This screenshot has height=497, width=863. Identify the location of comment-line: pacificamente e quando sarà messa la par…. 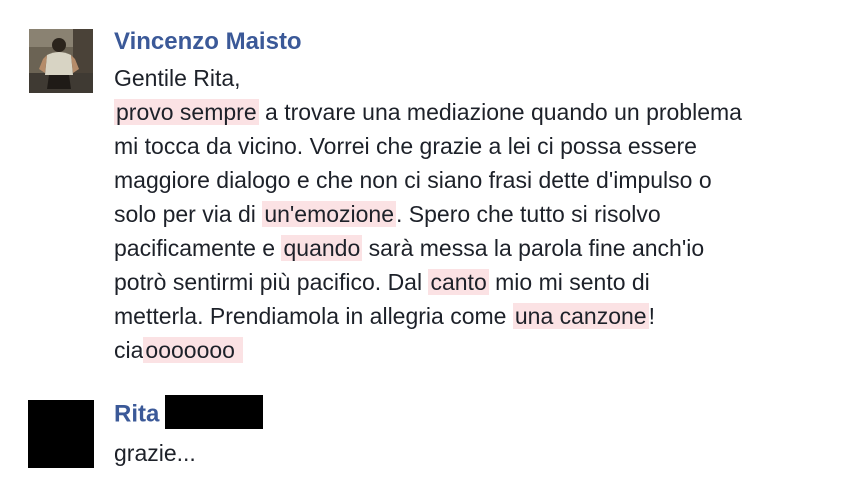
(484, 248).